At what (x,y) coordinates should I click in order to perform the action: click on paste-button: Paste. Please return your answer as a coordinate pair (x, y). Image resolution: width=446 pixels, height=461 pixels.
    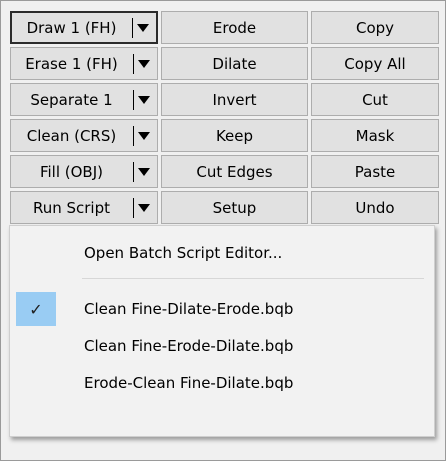
    Looking at the image, I should click on (375, 171).